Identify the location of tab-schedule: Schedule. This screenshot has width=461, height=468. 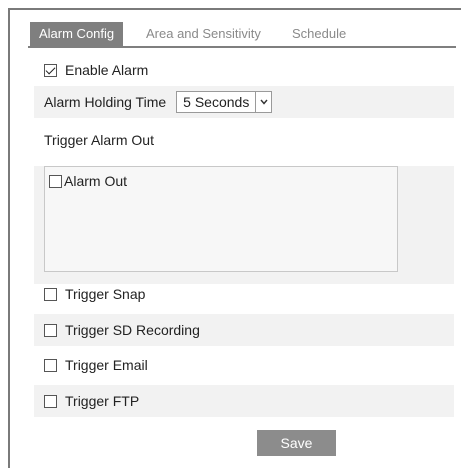
(319, 34).